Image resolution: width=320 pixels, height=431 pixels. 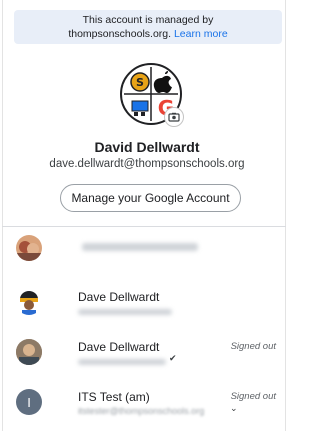 What do you see at coordinates (144, 226) in the screenshot?
I see `divider` at bounding box center [144, 226].